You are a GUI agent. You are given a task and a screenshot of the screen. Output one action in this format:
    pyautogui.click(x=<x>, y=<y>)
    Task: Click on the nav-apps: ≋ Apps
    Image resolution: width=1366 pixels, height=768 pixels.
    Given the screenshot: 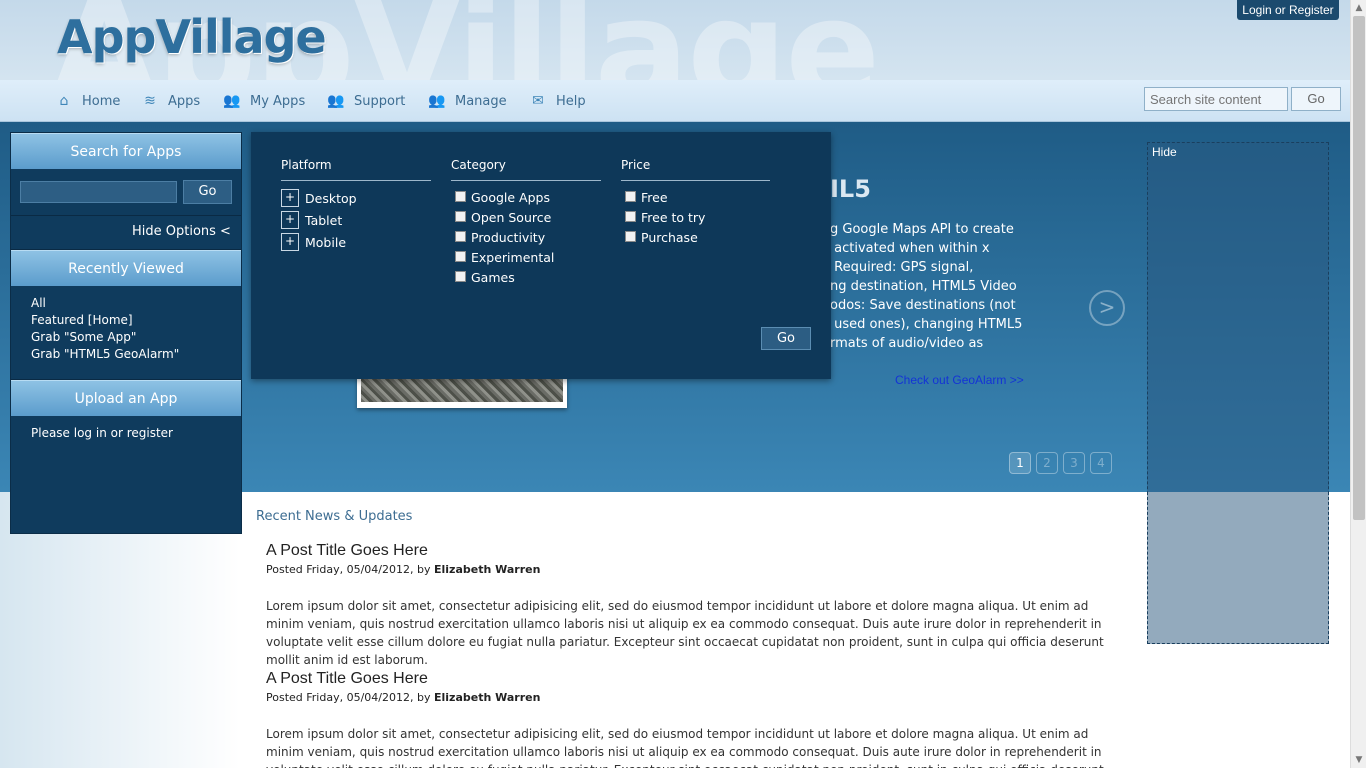 What is the action you would take?
    pyautogui.click(x=170, y=101)
    